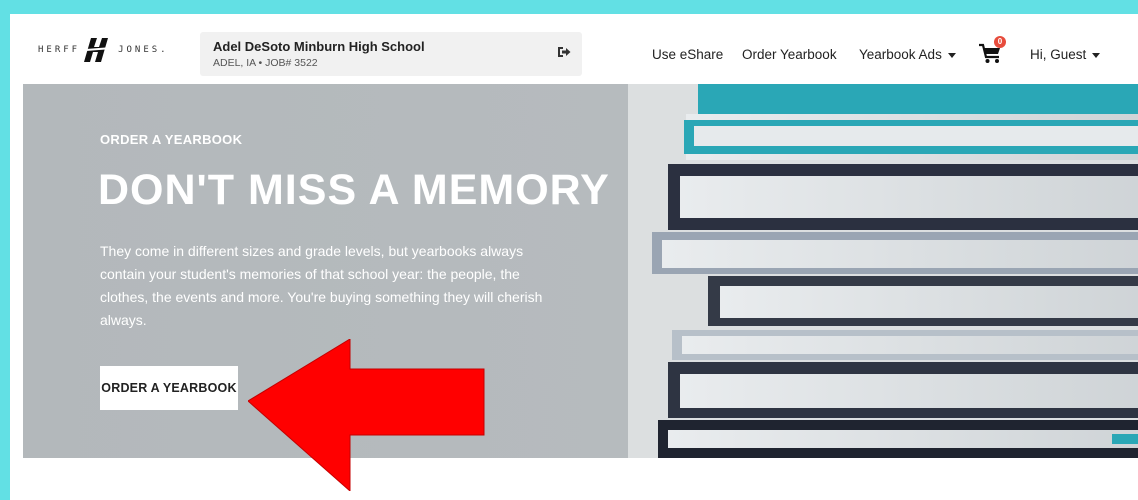 The image size is (1138, 500). I want to click on red-arrow-annotation, so click(366, 415).